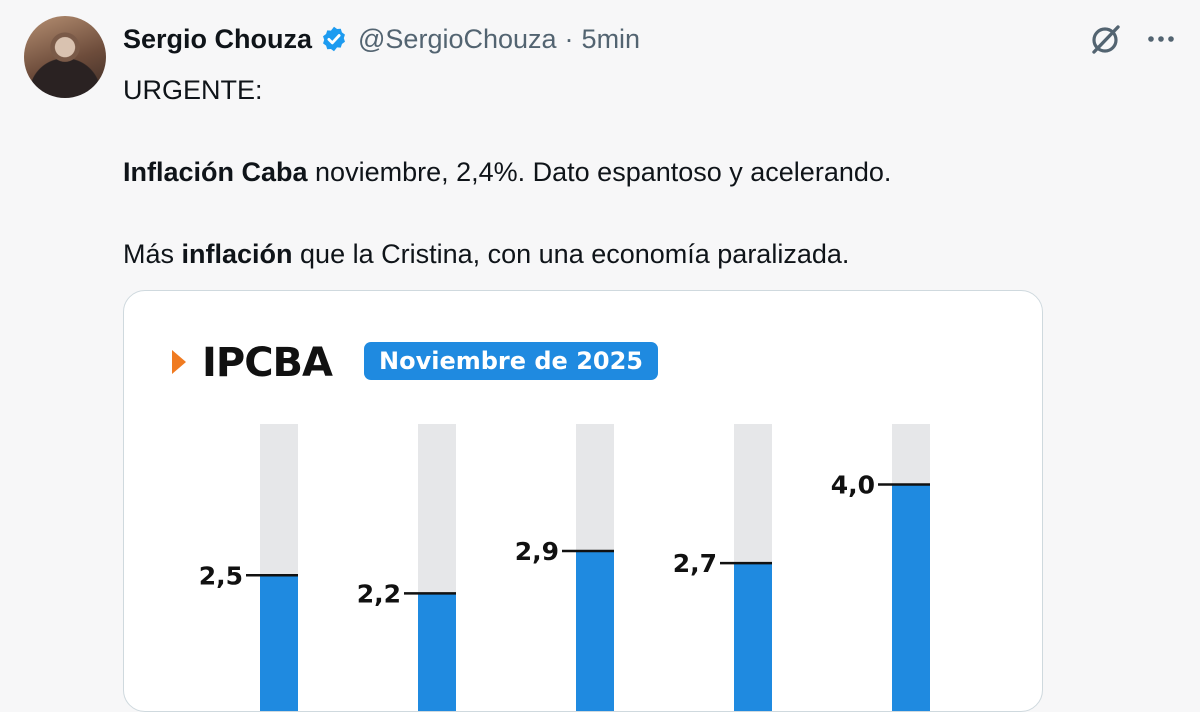  I want to click on tweet-line-cristina-pre: Más, so click(152, 254).